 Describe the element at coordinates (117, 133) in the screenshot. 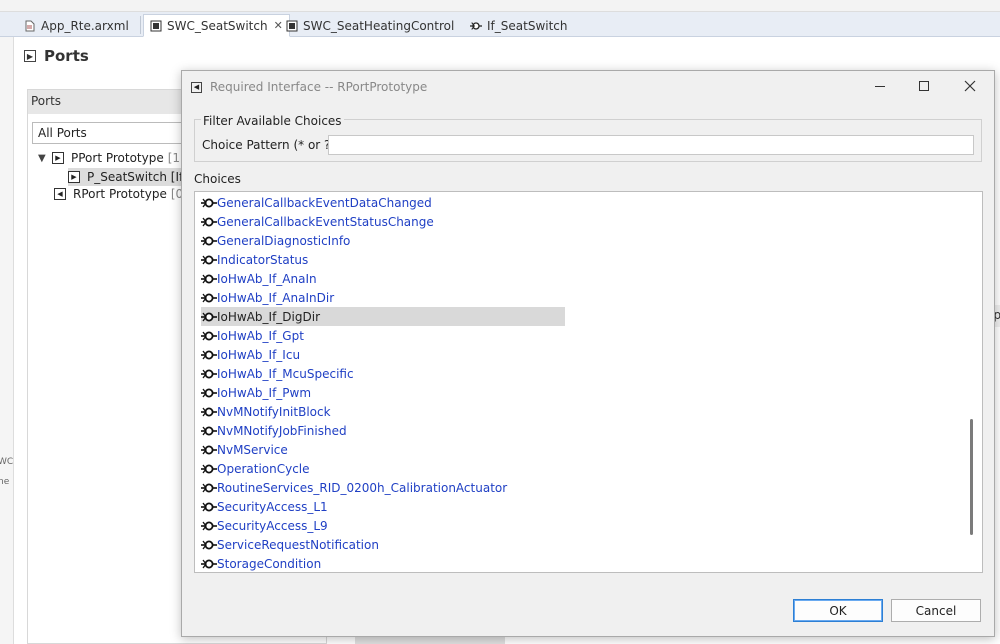

I see `port-filter-select: All Ports` at that location.